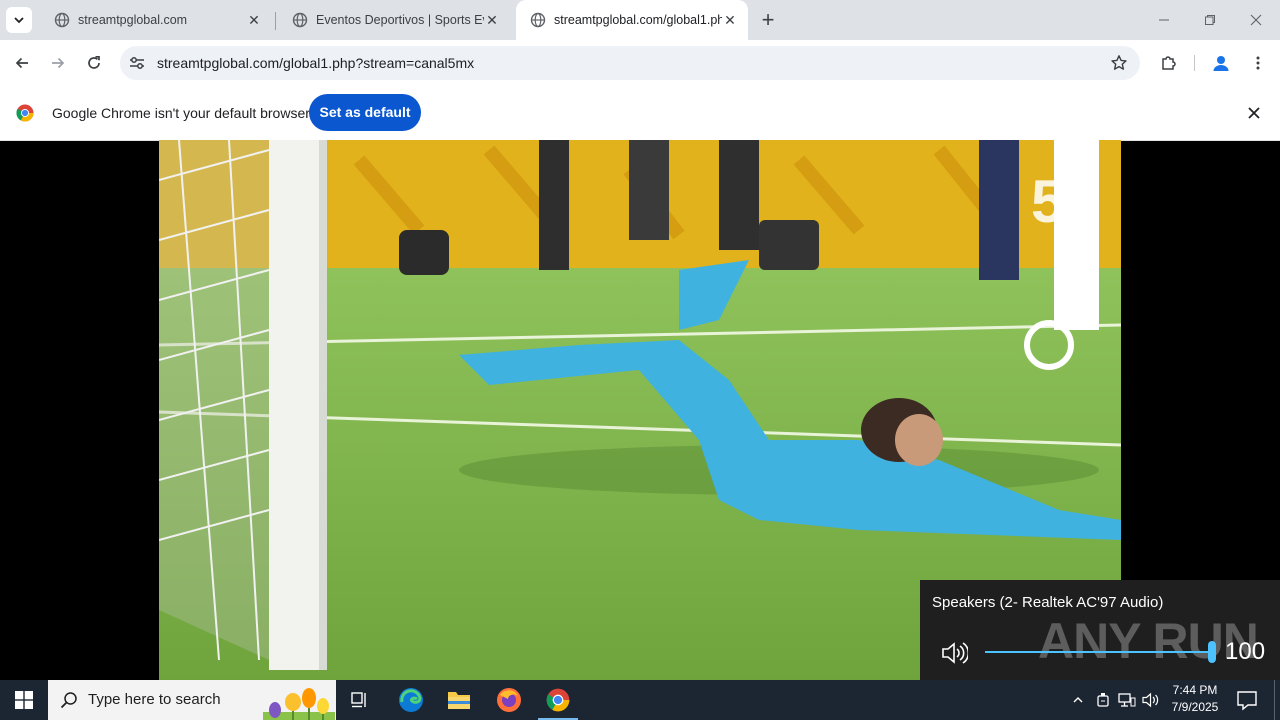  What do you see at coordinates (1047, 602) in the screenshot?
I see `audio-device-name: Speakers (2- Realtek AC'97 Audio)` at bounding box center [1047, 602].